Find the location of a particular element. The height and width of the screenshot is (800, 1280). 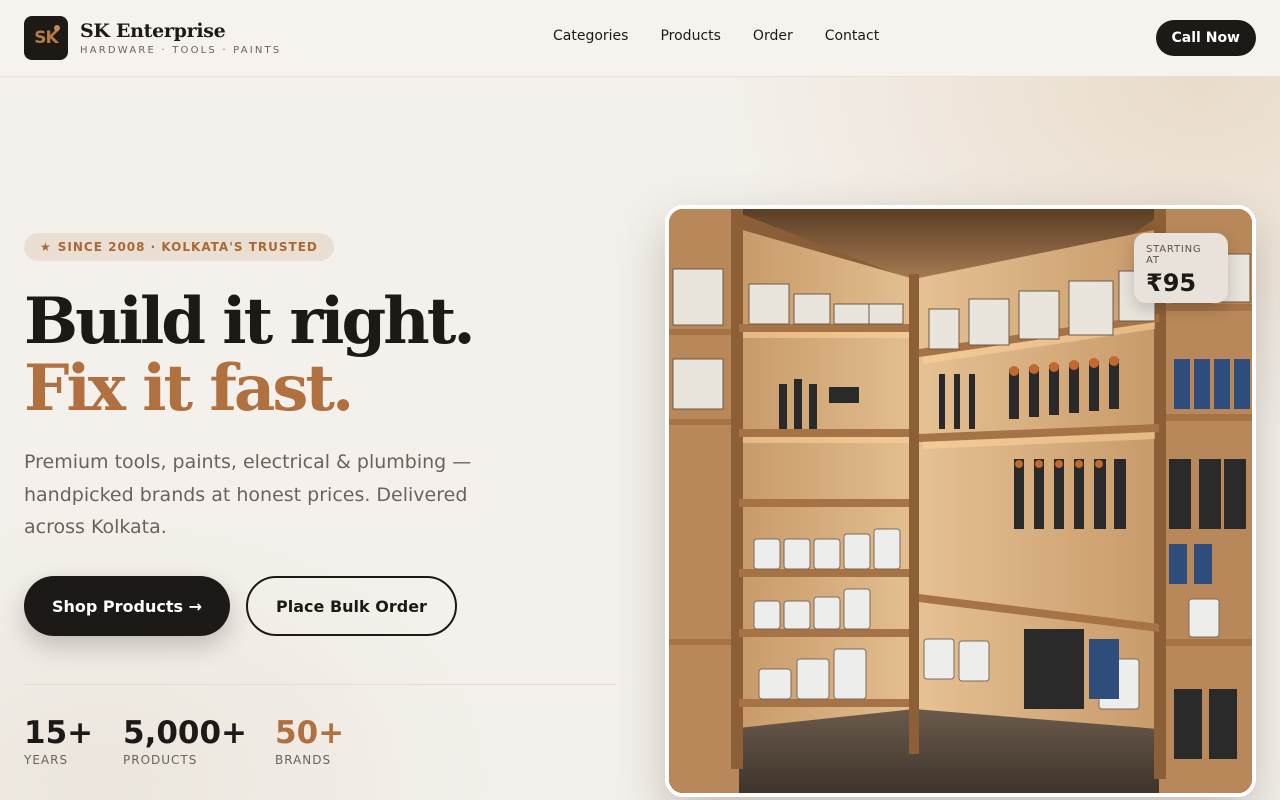

main-nav: Categories Products Order Contact is located at coordinates (716, 36).